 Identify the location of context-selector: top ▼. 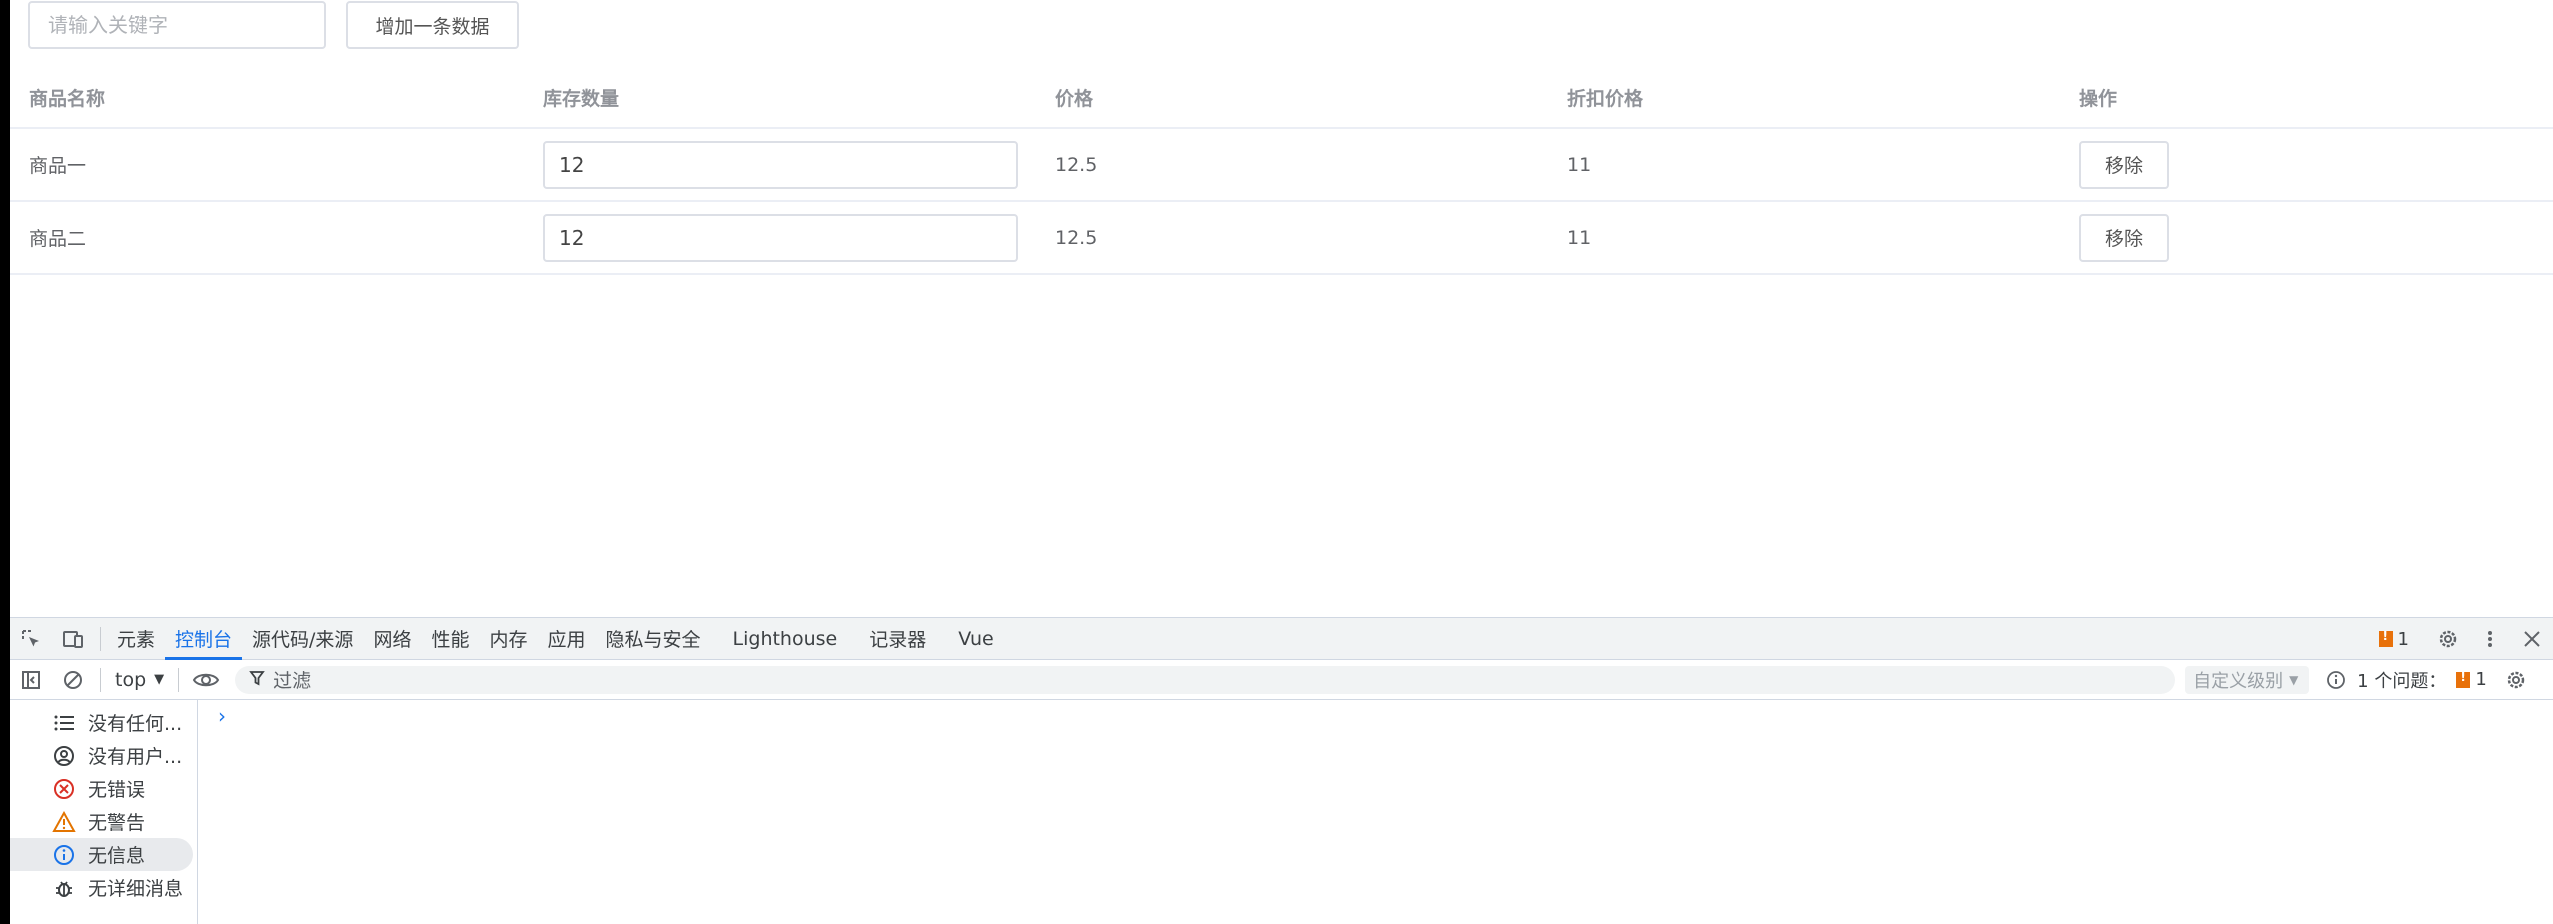
(139, 680).